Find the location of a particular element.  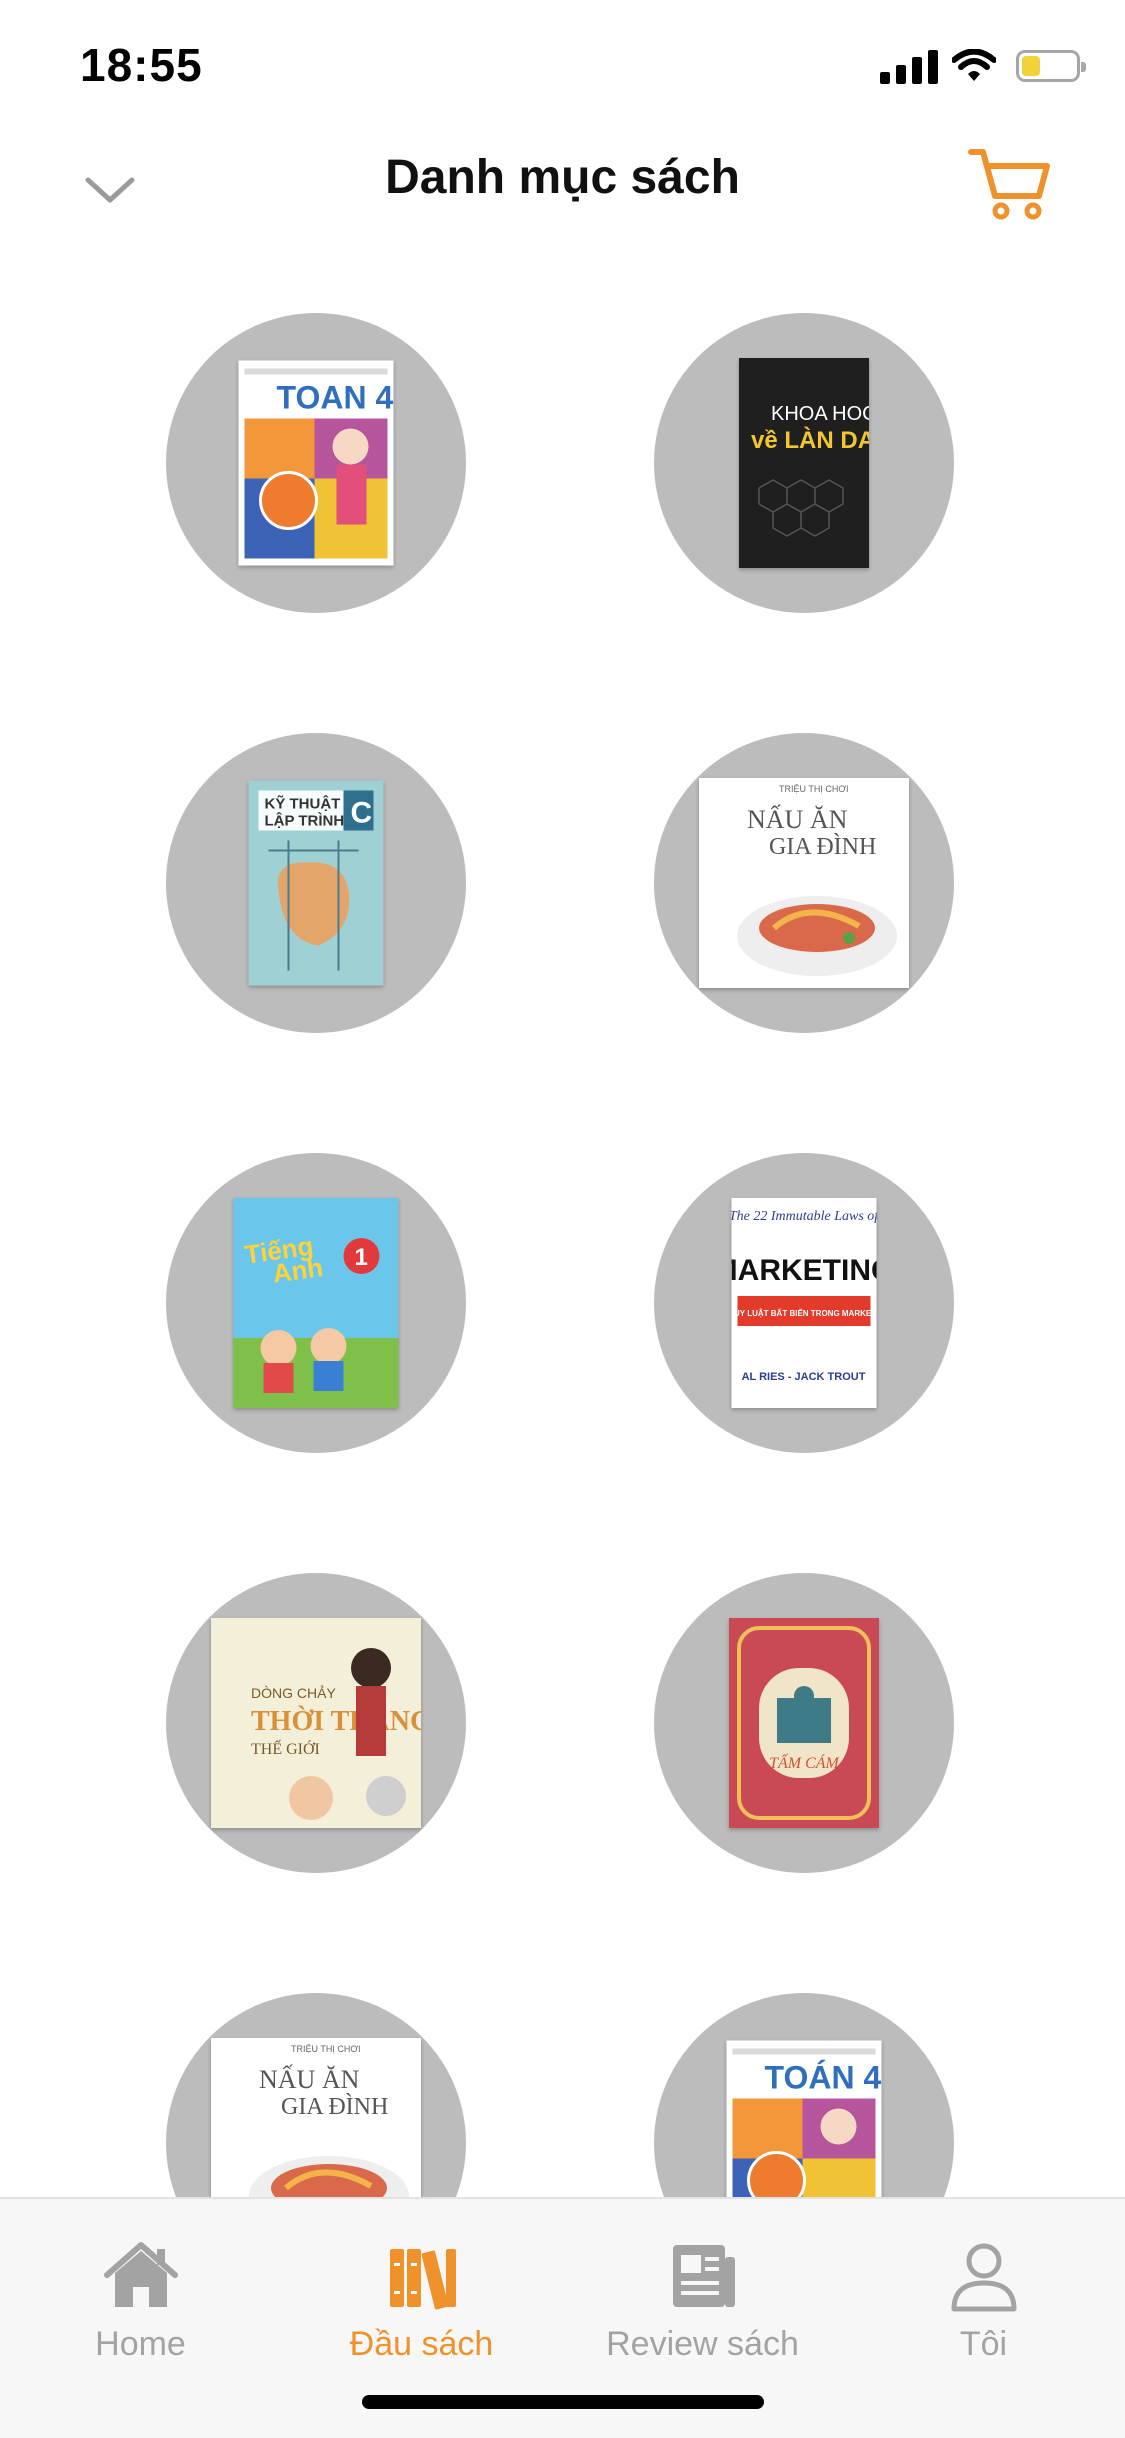

header: Danh mục sách is located at coordinates (562, 190).